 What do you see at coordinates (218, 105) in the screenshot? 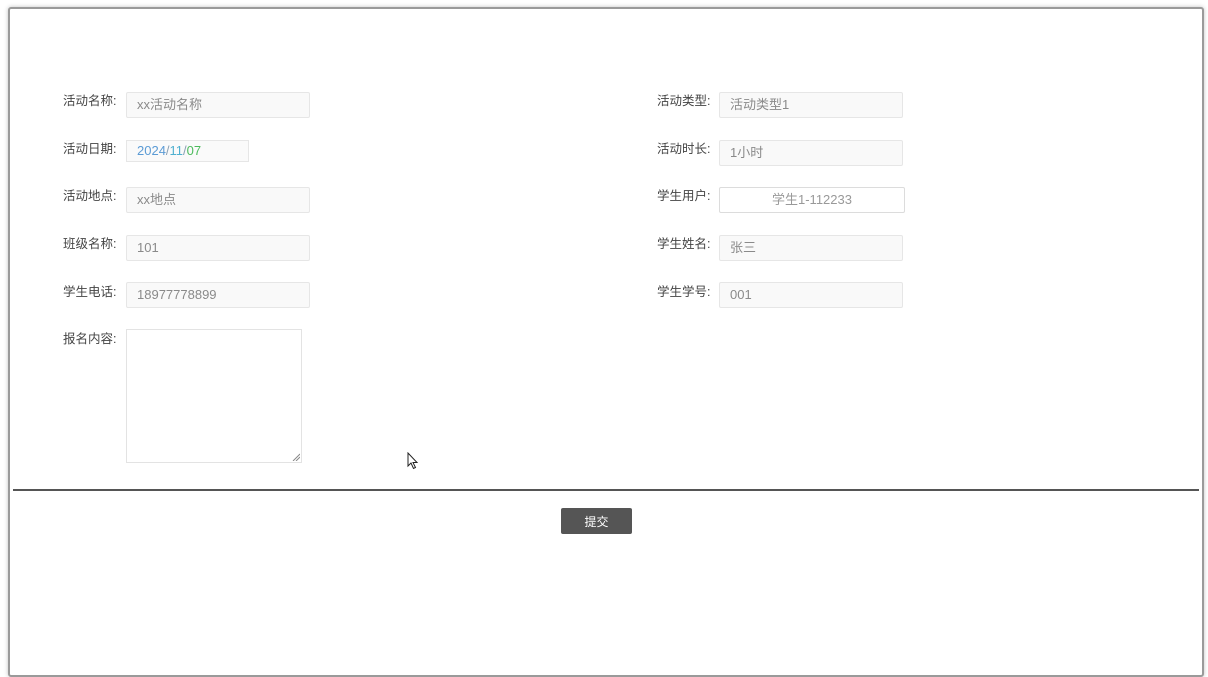
I see `activity-name-field: xx活动名称` at bounding box center [218, 105].